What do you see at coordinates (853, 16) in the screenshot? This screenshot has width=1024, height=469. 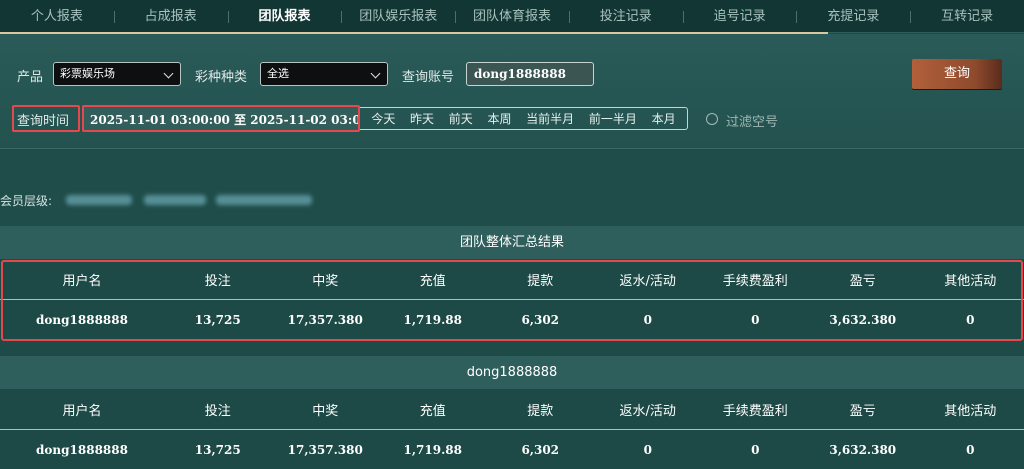 I see `tab-deposit-withdraw-records: 充提记录` at bounding box center [853, 16].